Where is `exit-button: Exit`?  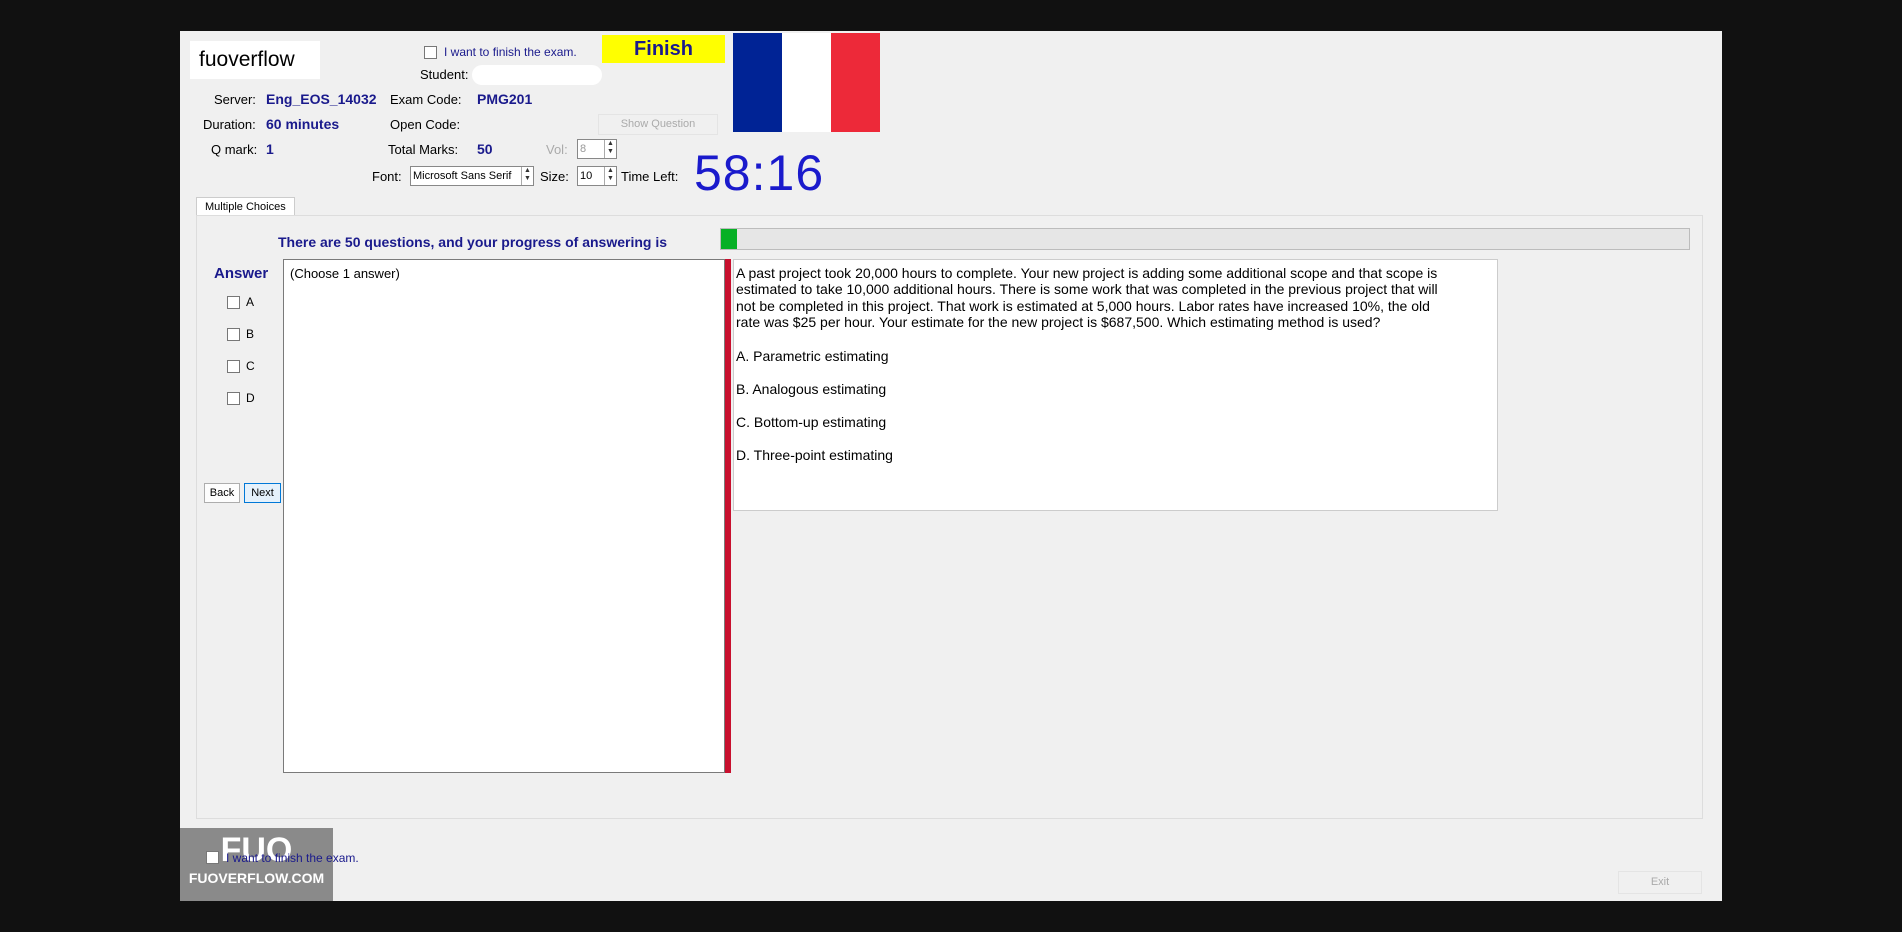 exit-button: Exit is located at coordinates (1660, 882).